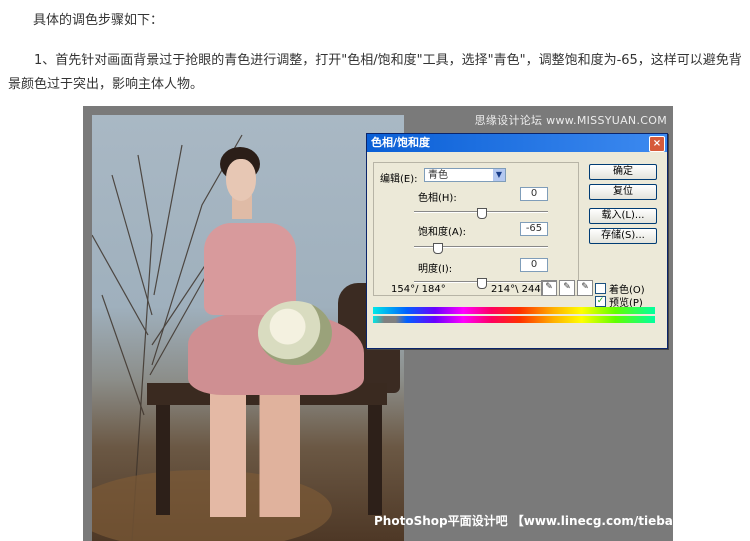 The image size is (750, 541). I want to click on close-icon: ×, so click(657, 144).